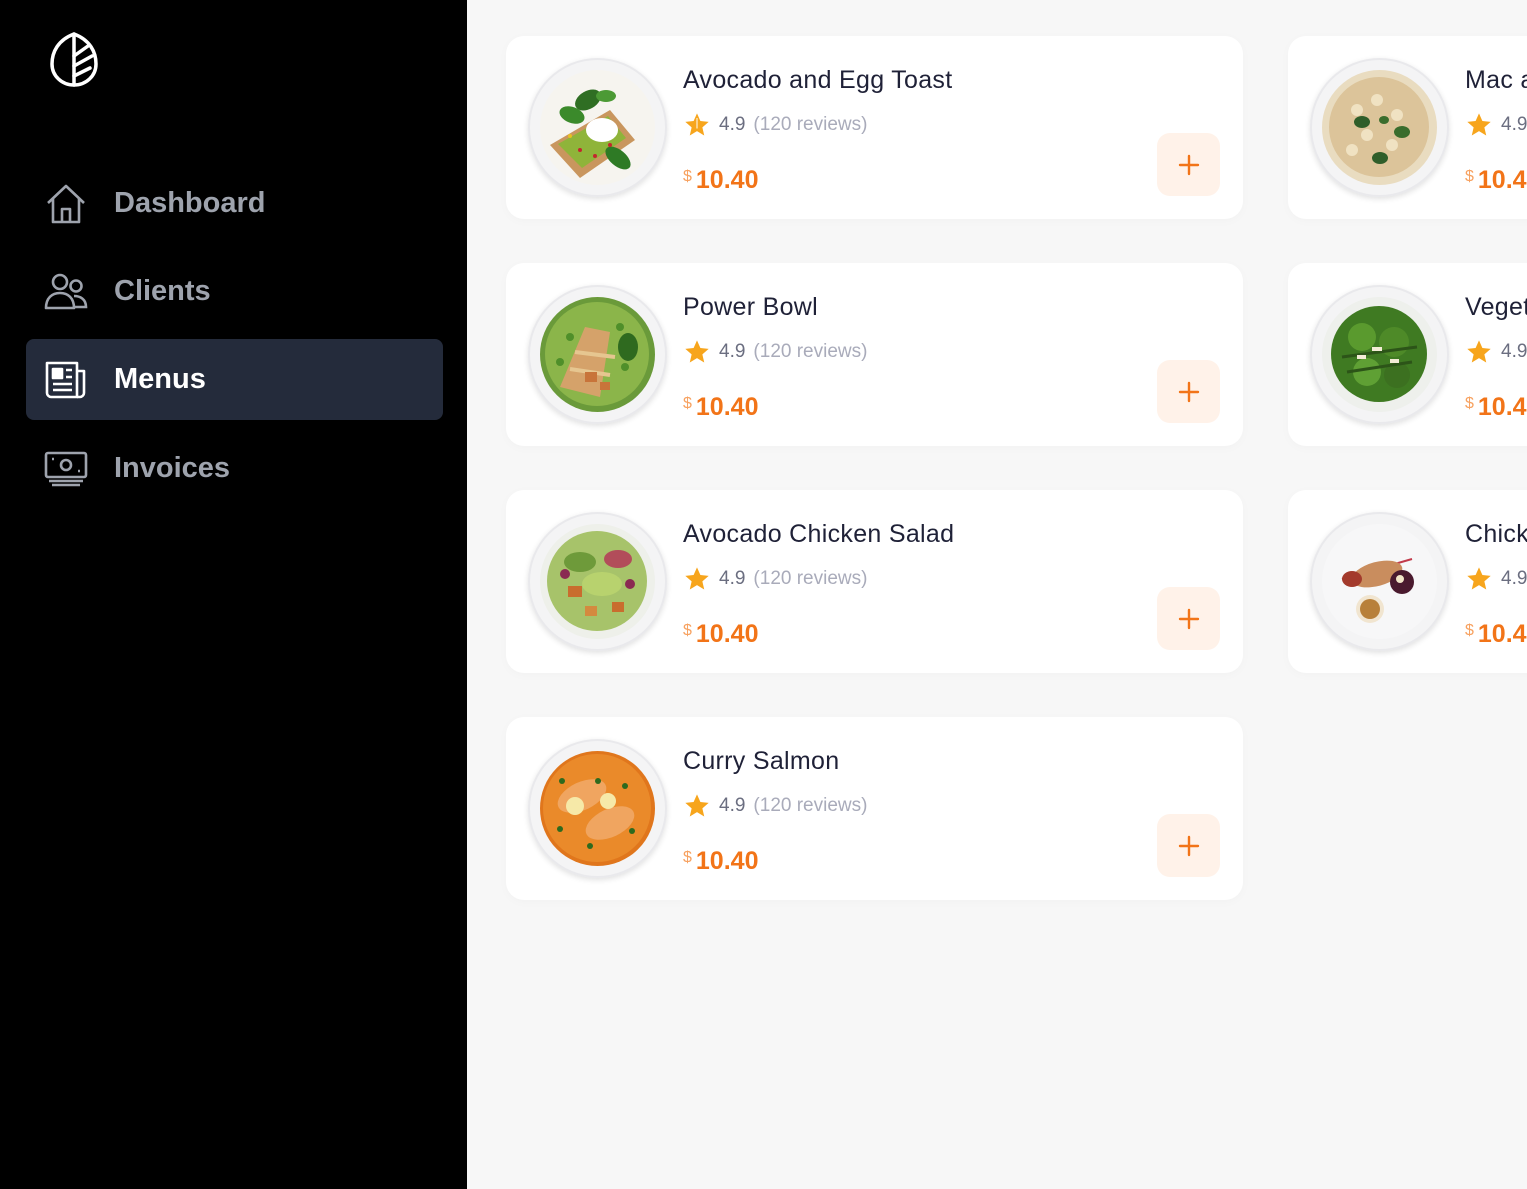 Image resolution: width=1527 pixels, height=1189 pixels. What do you see at coordinates (234, 291) in the screenshot?
I see `sidebar-item-clients: Clients` at bounding box center [234, 291].